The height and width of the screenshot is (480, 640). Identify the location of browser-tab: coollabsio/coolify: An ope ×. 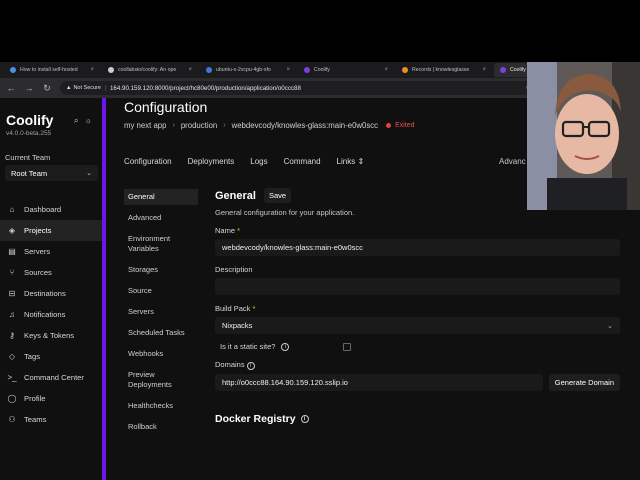
(150, 70).